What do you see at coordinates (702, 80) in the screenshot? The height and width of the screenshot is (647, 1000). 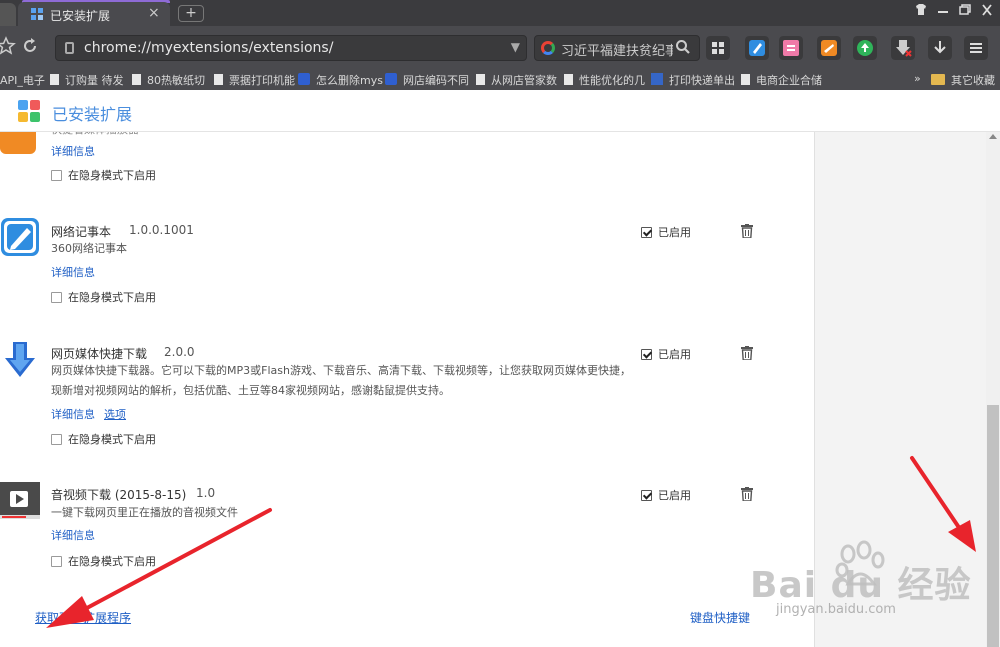 I see `bookmark-label: 打印快递单出` at bounding box center [702, 80].